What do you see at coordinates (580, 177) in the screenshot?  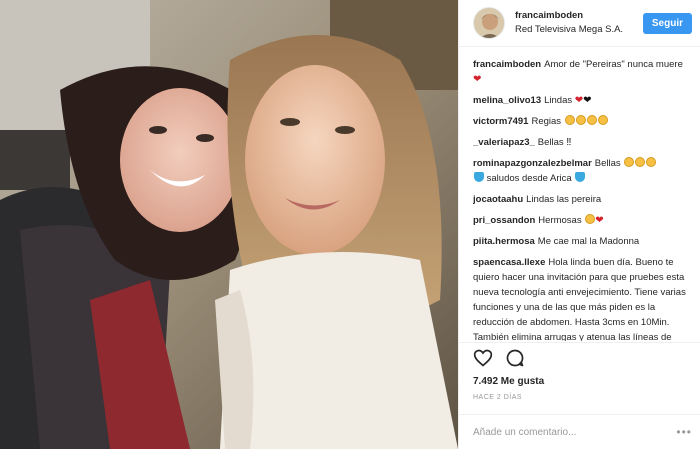 I see `waving-hand-icon` at bounding box center [580, 177].